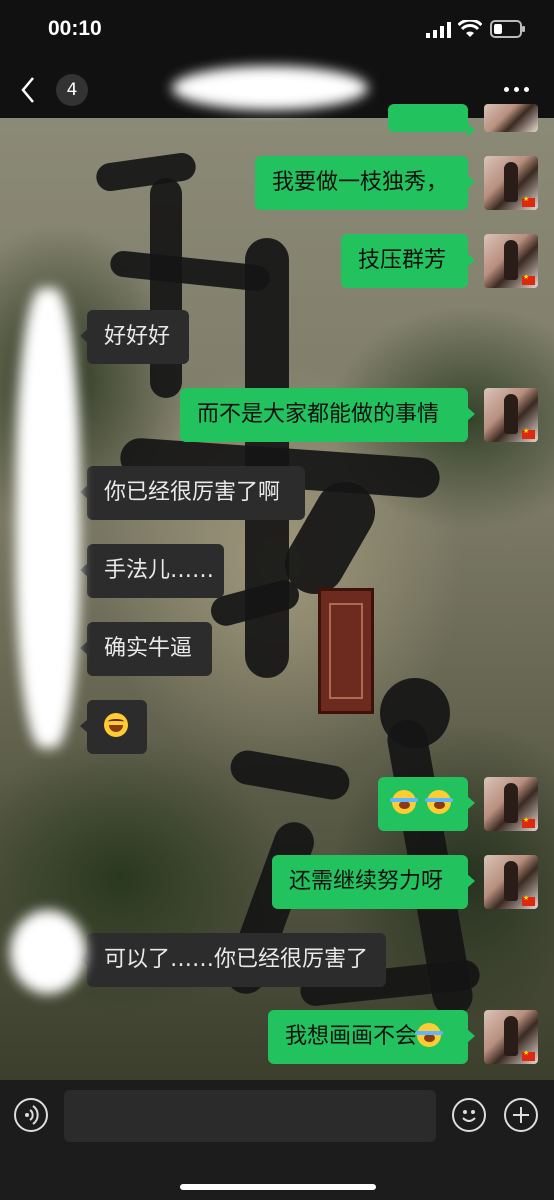 The width and height of the screenshot is (554, 1200). What do you see at coordinates (373, 882) in the screenshot?
I see `message-bubble-outgoing: 还需继续努力呀` at bounding box center [373, 882].